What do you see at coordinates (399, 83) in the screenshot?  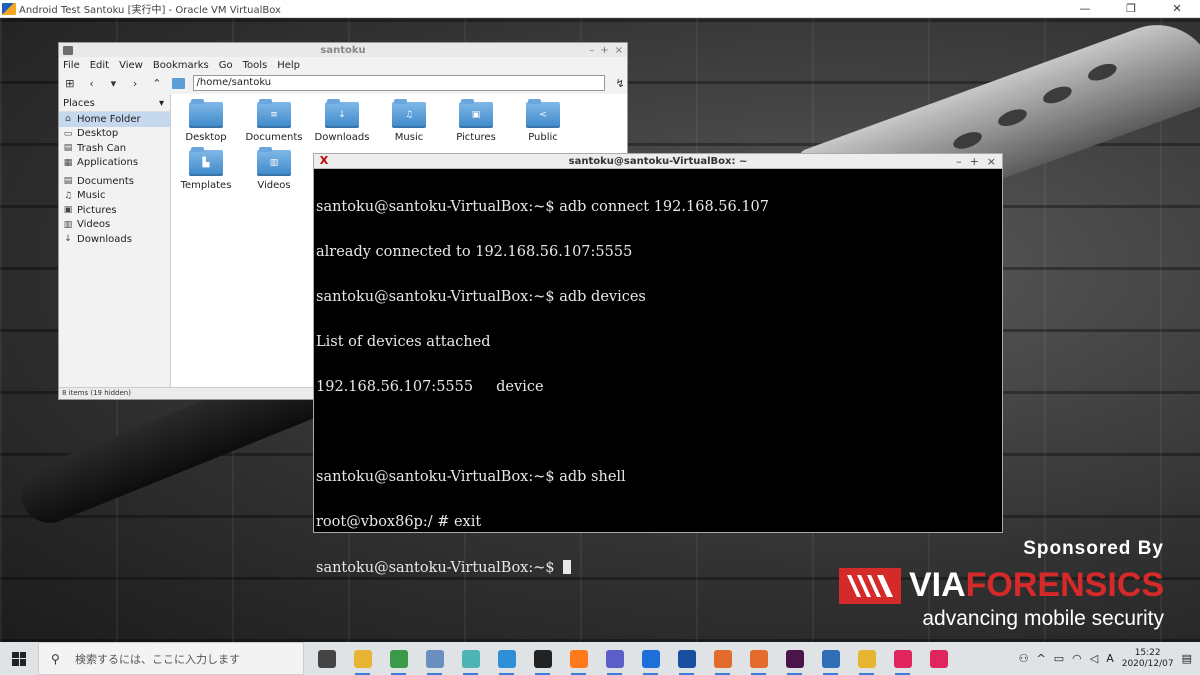 I see `path-input: /home/santoku` at bounding box center [399, 83].